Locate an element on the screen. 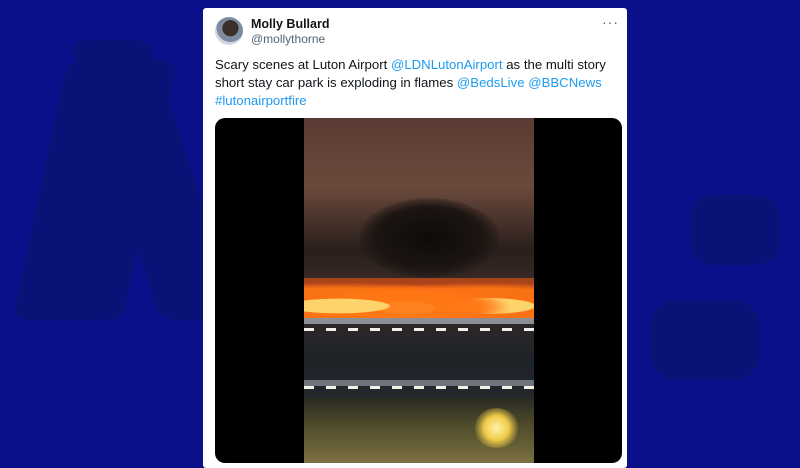  author-name: Molly Bullard is located at coordinates (290, 24).